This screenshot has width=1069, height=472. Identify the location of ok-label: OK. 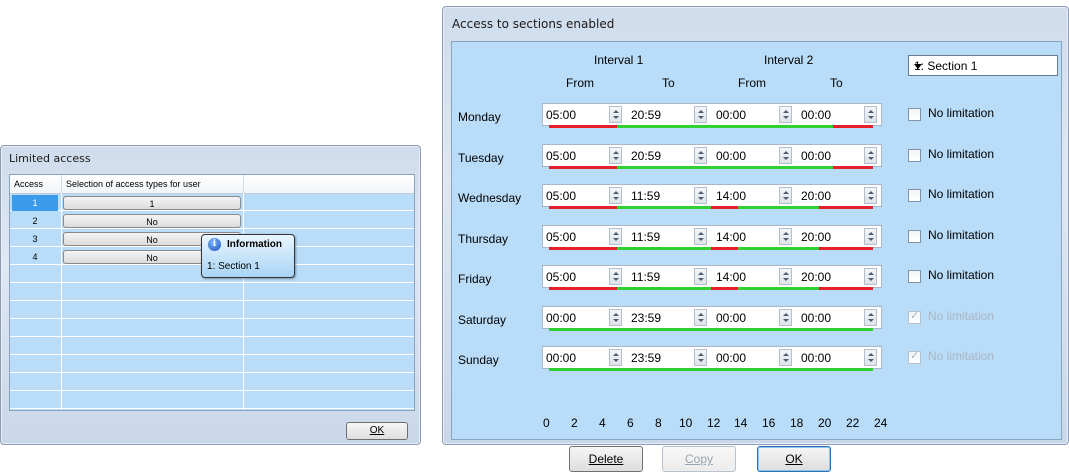
(794, 459).